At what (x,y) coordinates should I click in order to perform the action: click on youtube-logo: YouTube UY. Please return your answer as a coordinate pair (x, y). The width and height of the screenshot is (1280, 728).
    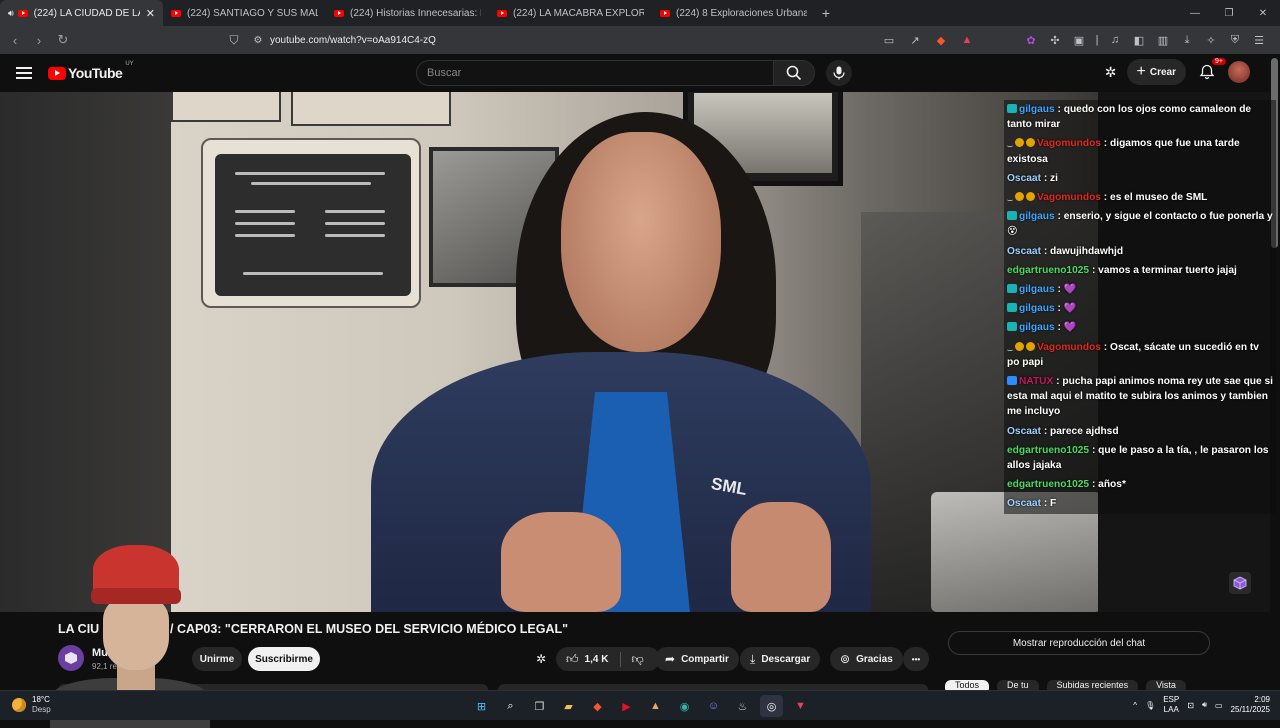
    Looking at the image, I should click on (91, 71).